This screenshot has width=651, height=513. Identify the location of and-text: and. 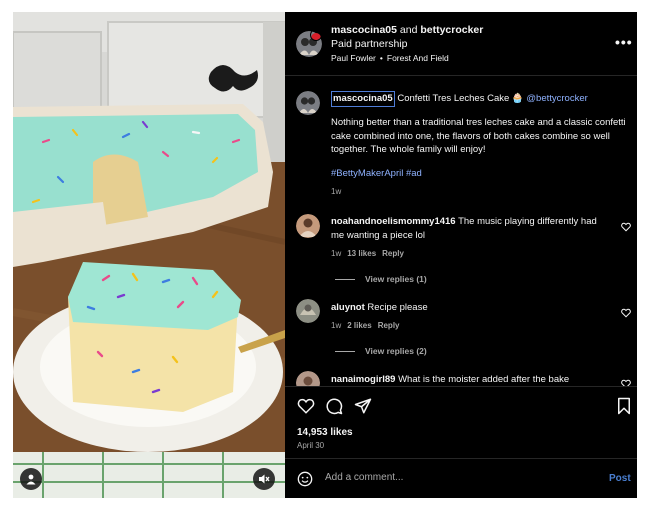
(408, 30).